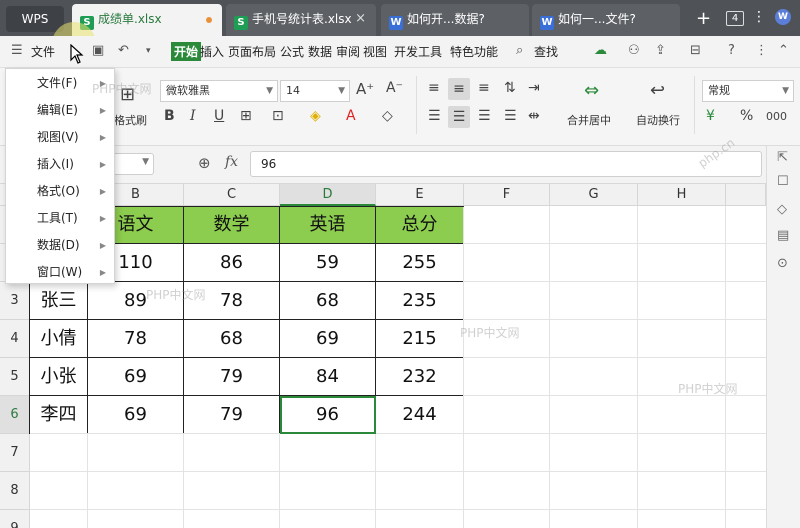  Describe the element at coordinates (351, 116) in the screenshot. I see `font-color-icon: A` at that location.